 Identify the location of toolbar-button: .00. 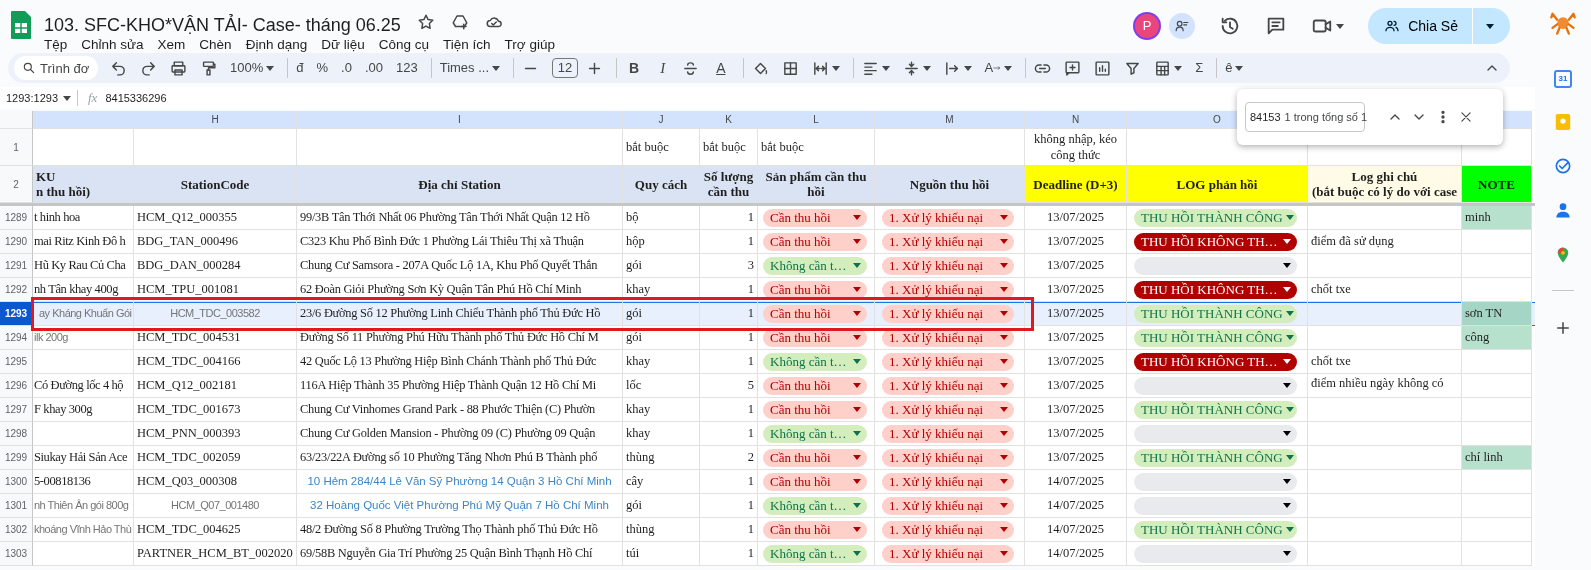
(373, 68).